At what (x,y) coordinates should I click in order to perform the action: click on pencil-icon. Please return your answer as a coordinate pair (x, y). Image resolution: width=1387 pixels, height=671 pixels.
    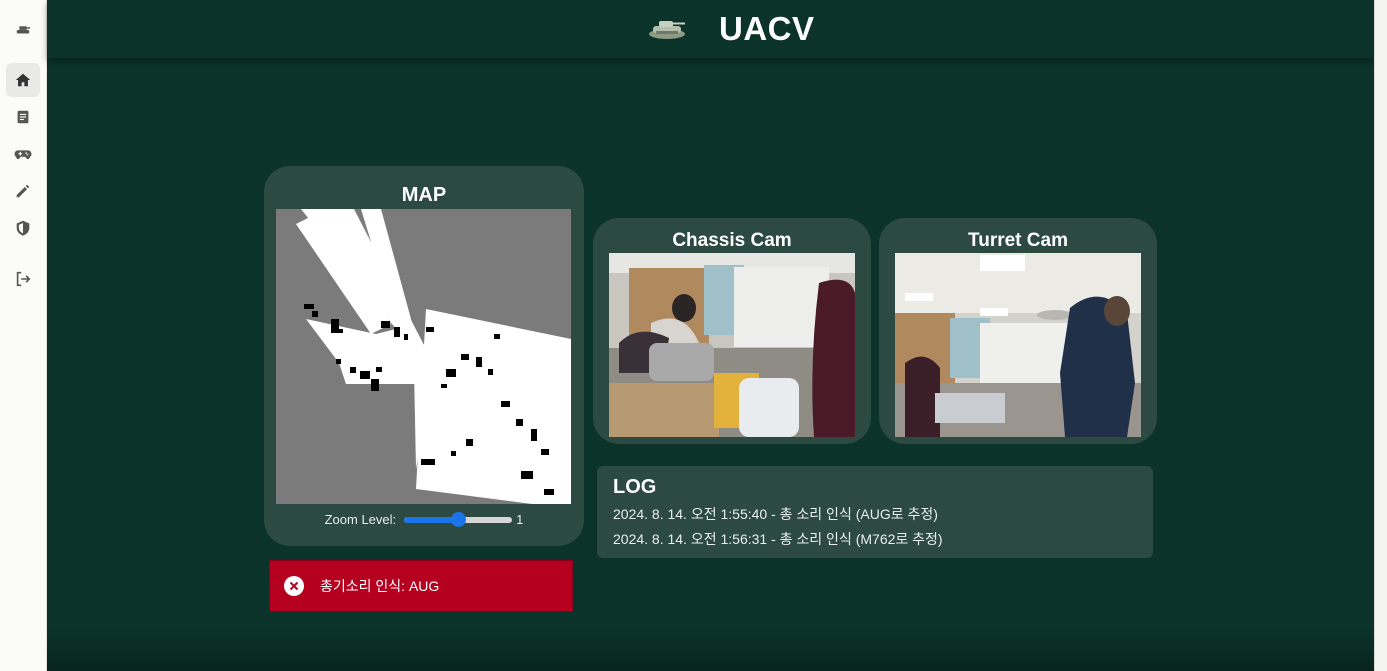
    Looking at the image, I should click on (23, 191).